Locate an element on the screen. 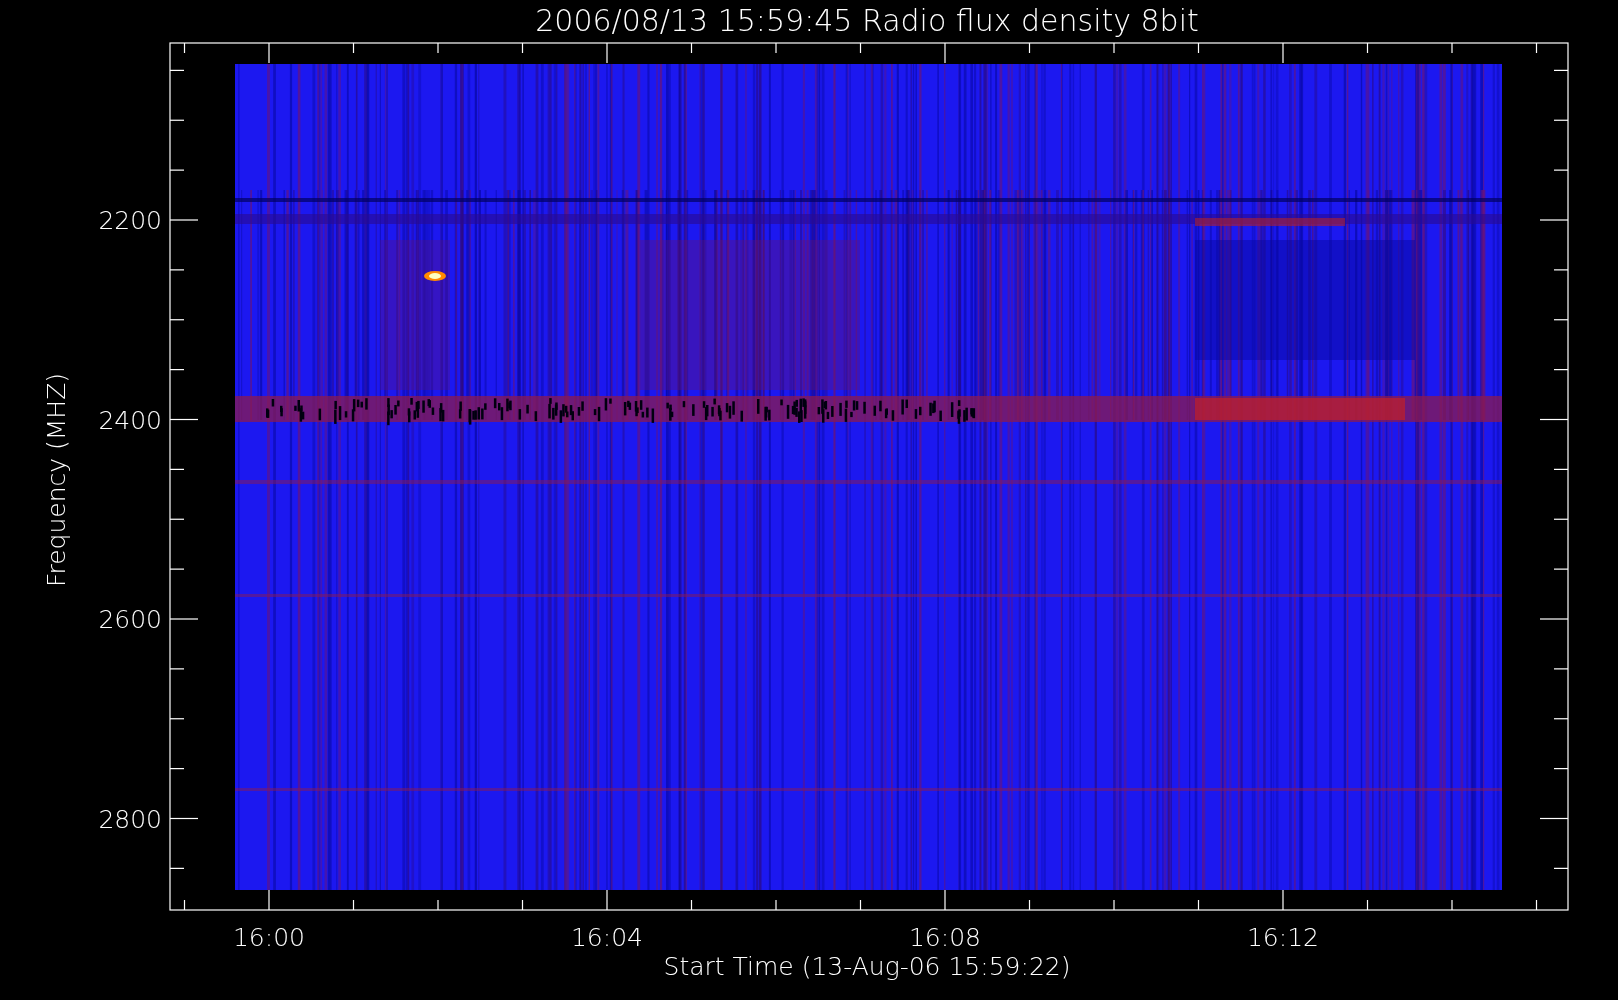  x-tick-label: 16:00 is located at coordinates (269, 937).